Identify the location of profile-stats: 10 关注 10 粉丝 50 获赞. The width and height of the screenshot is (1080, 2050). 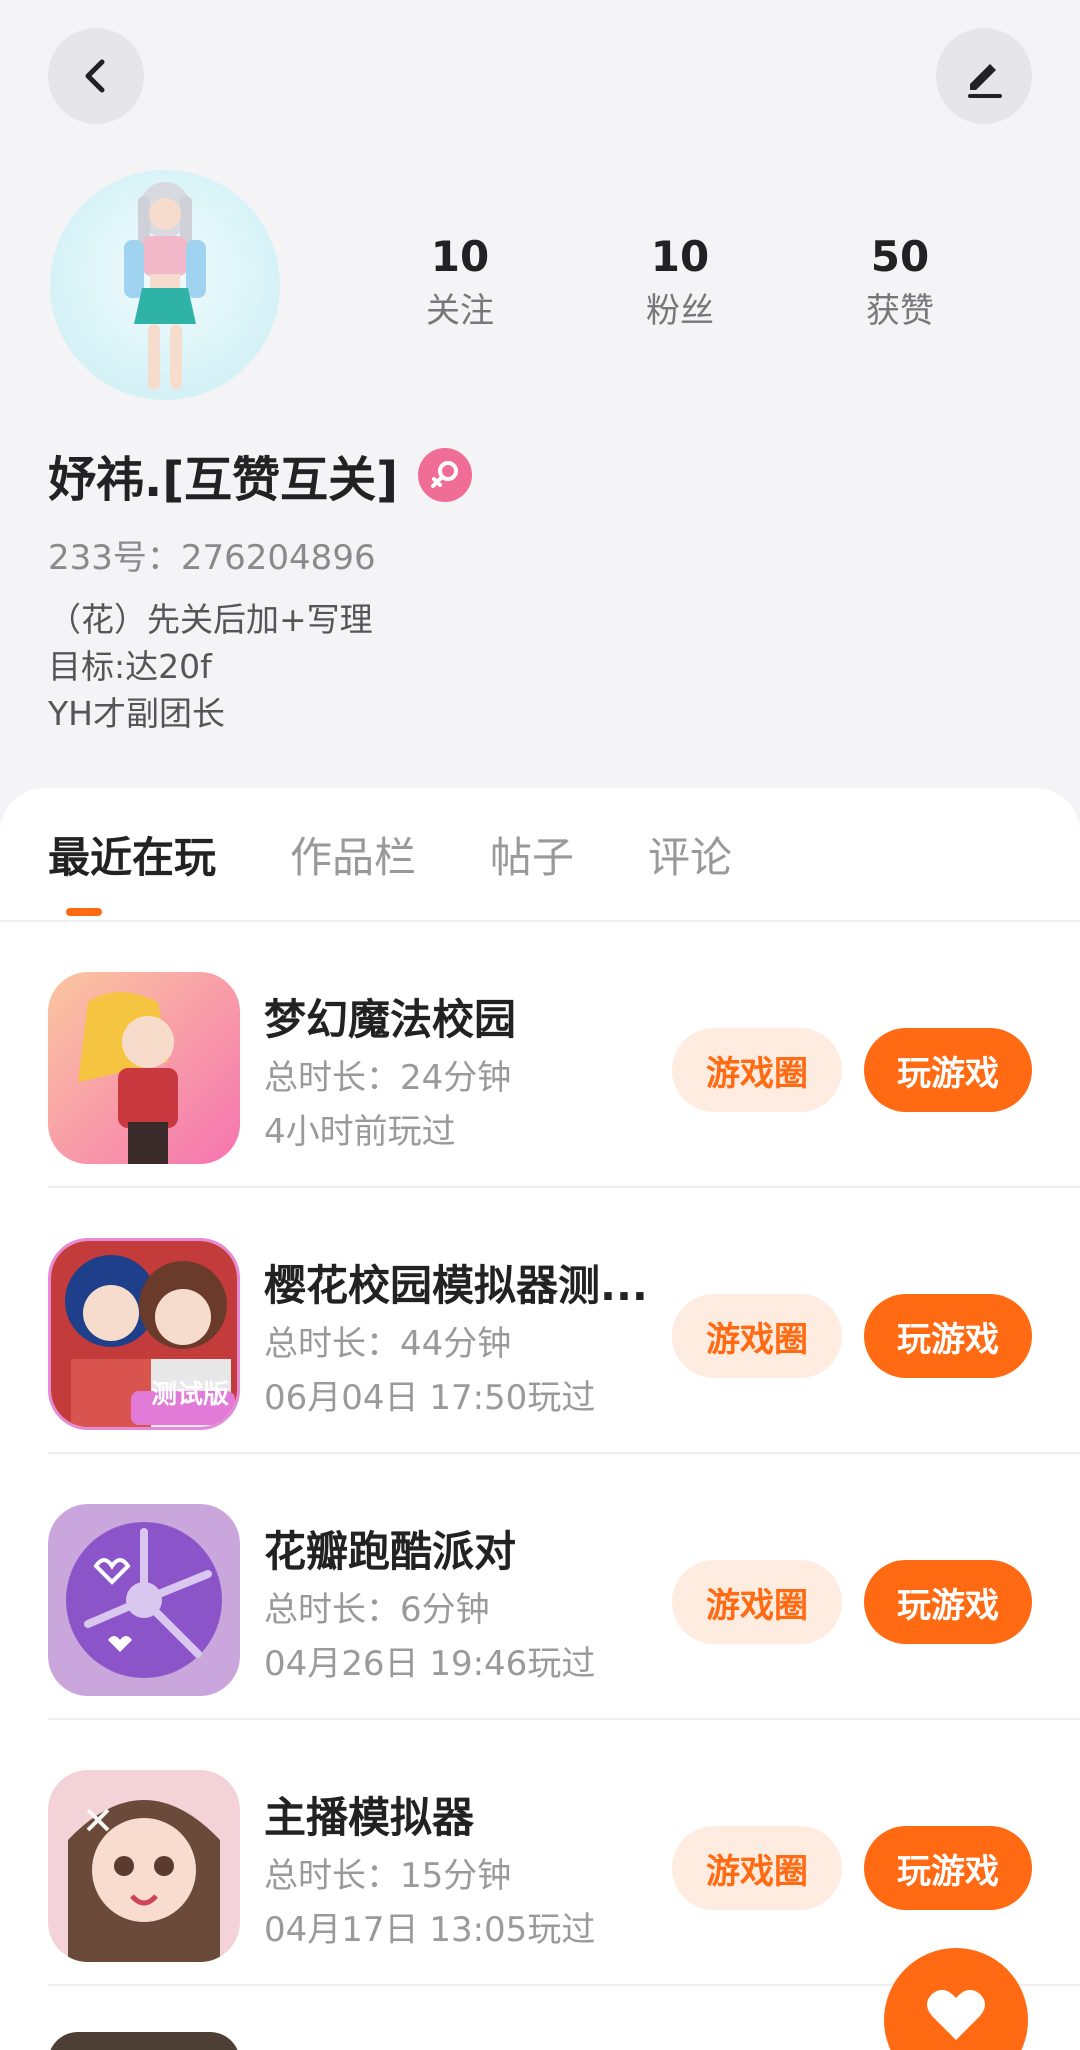
(680, 282).